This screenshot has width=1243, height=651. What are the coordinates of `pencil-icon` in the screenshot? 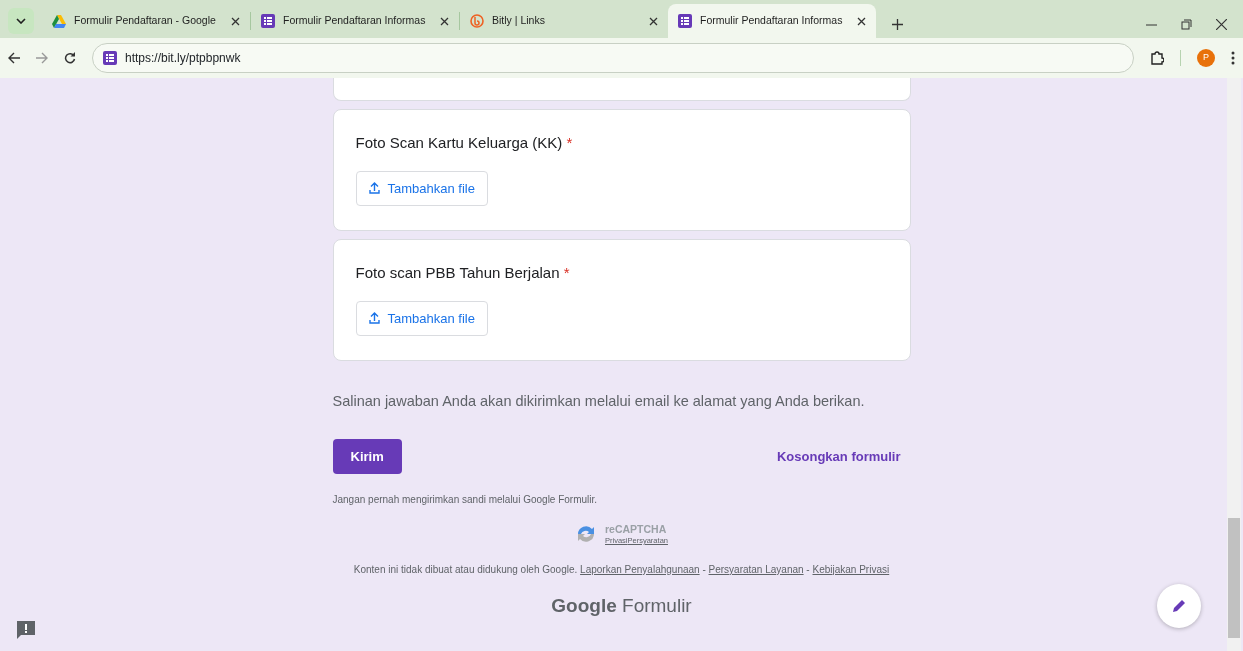 It's located at (1179, 606).